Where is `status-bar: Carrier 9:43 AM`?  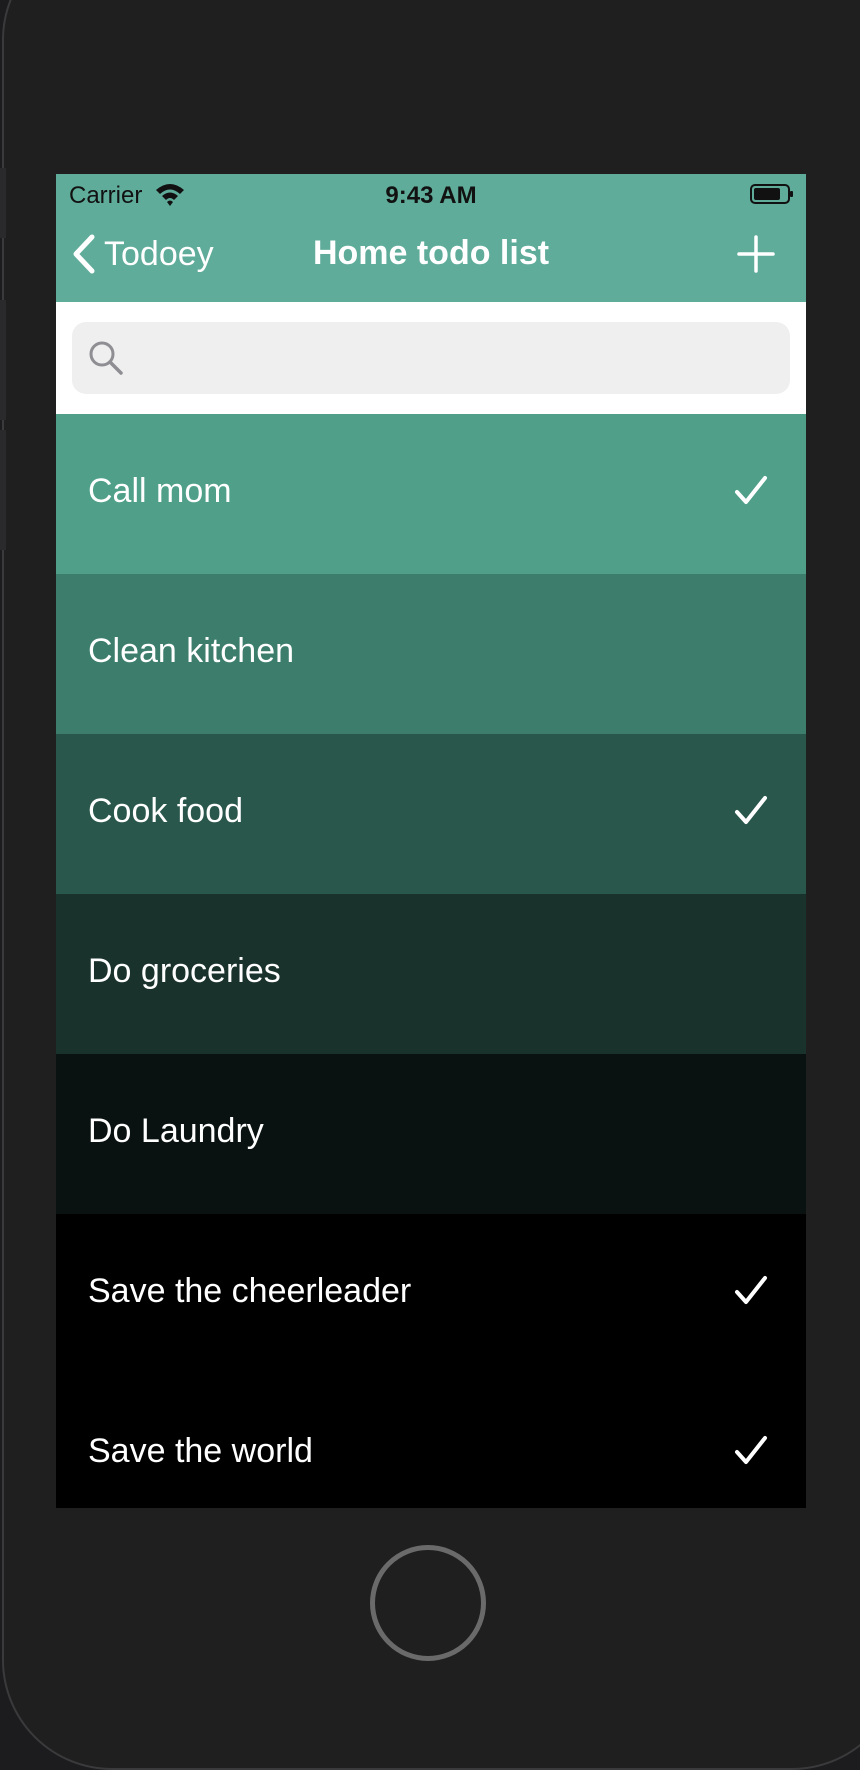
status-bar: Carrier 9:43 AM is located at coordinates (431, 194).